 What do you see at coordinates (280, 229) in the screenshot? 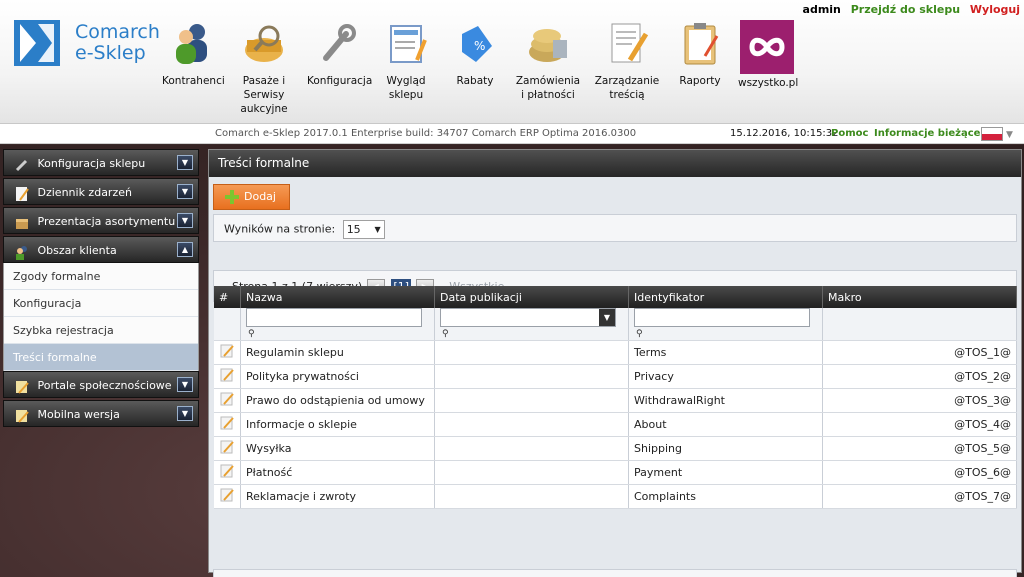
I see `per-page-label: Wyników na stronie:` at bounding box center [280, 229].